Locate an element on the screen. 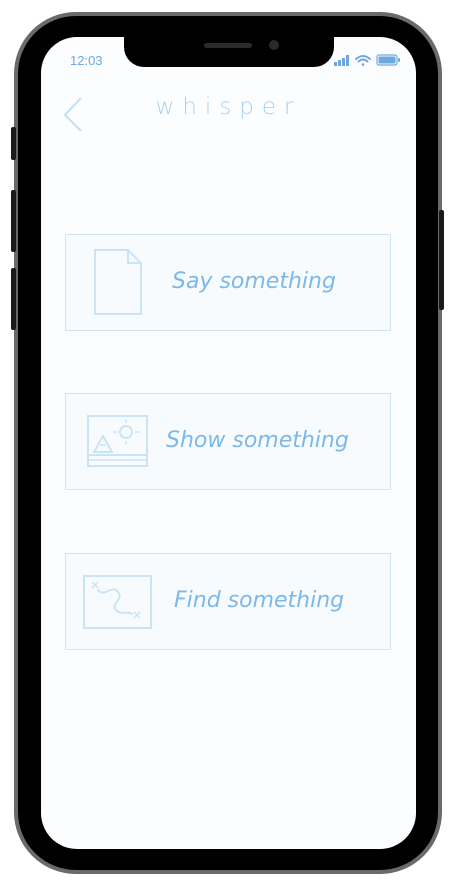 This screenshot has height=883, width=454. say-something-button: Say something is located at coordinates (228, 282).